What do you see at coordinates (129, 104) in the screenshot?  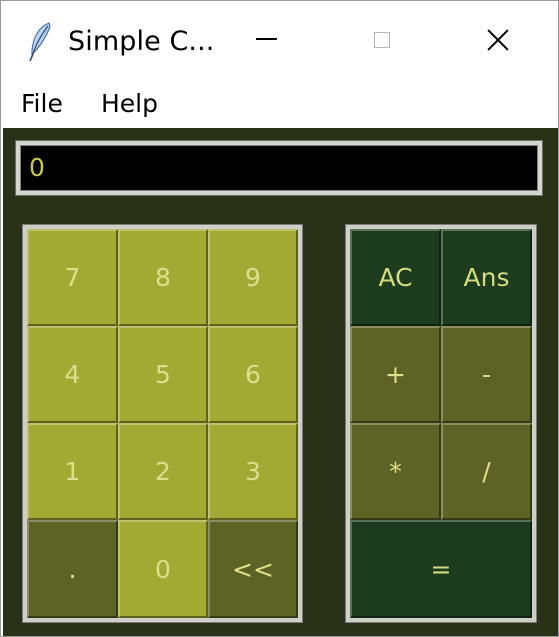 I see `menu-help: Help` at bounding box center [129, 104].